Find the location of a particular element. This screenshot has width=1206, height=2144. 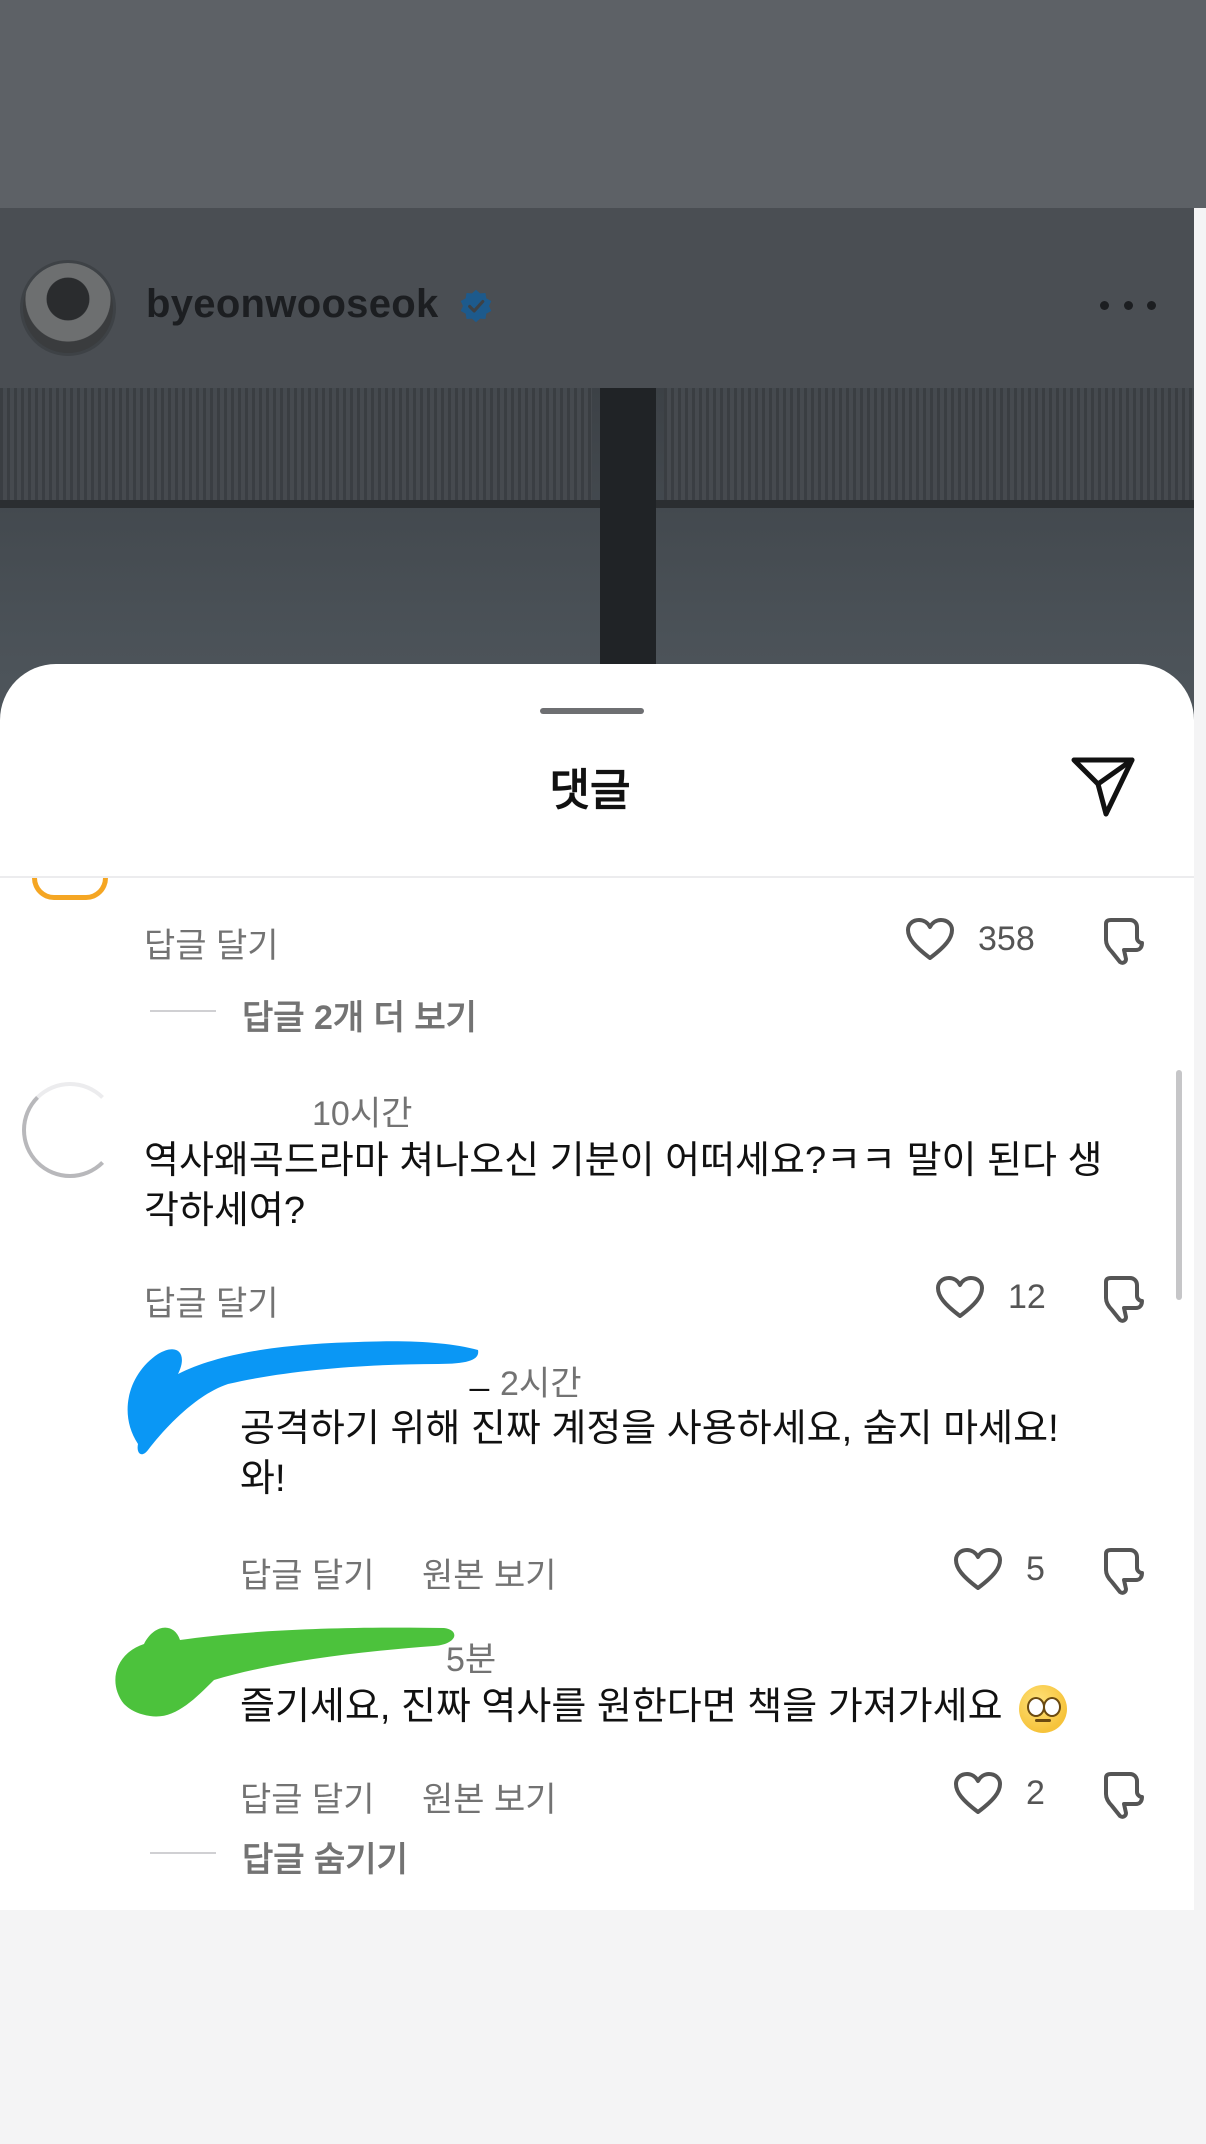

window-blind-left is located at coordinates (296, 445).